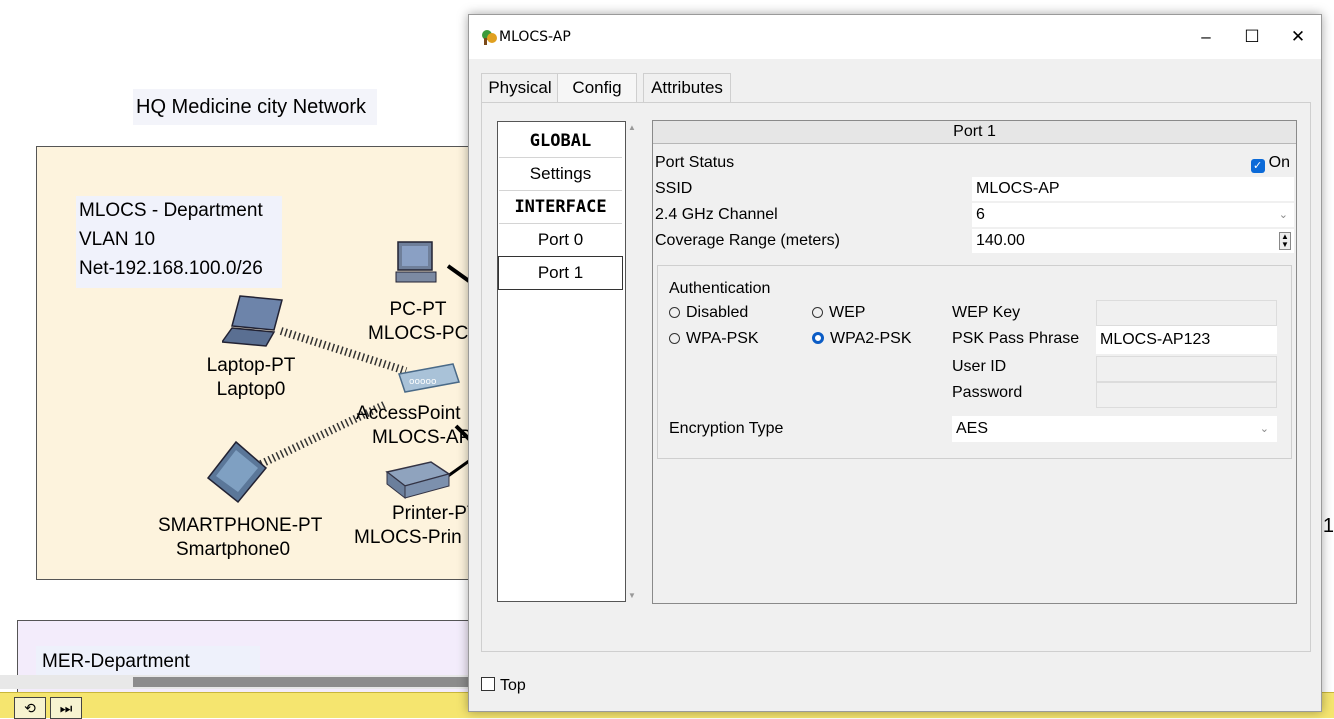 This screenshot has height=719, width=1334. I want to click on port-status-toggle: ✓ On, so click(1270, 163).